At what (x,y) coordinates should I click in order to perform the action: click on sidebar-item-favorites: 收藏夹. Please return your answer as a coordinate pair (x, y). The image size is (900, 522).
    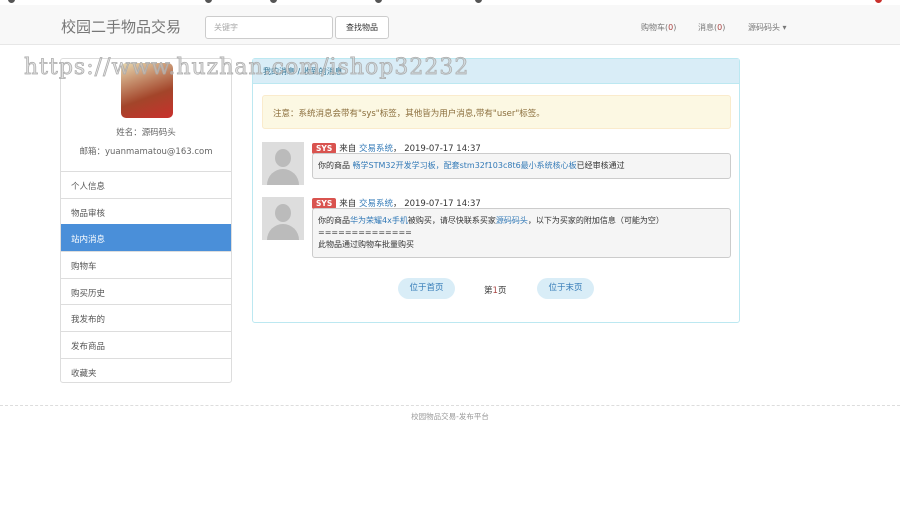
    Looking at the image, I should click on (146, 371).